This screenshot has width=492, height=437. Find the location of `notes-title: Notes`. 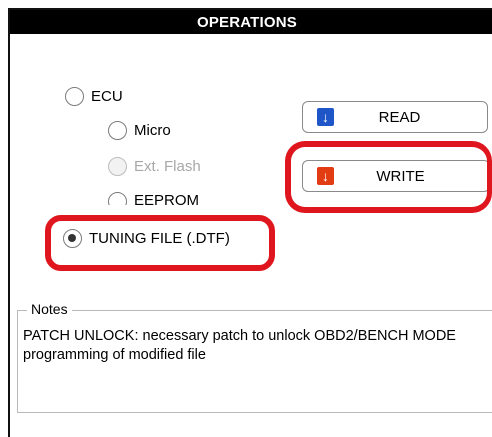

notes-title: Notes is located at coordinates (49, 309).